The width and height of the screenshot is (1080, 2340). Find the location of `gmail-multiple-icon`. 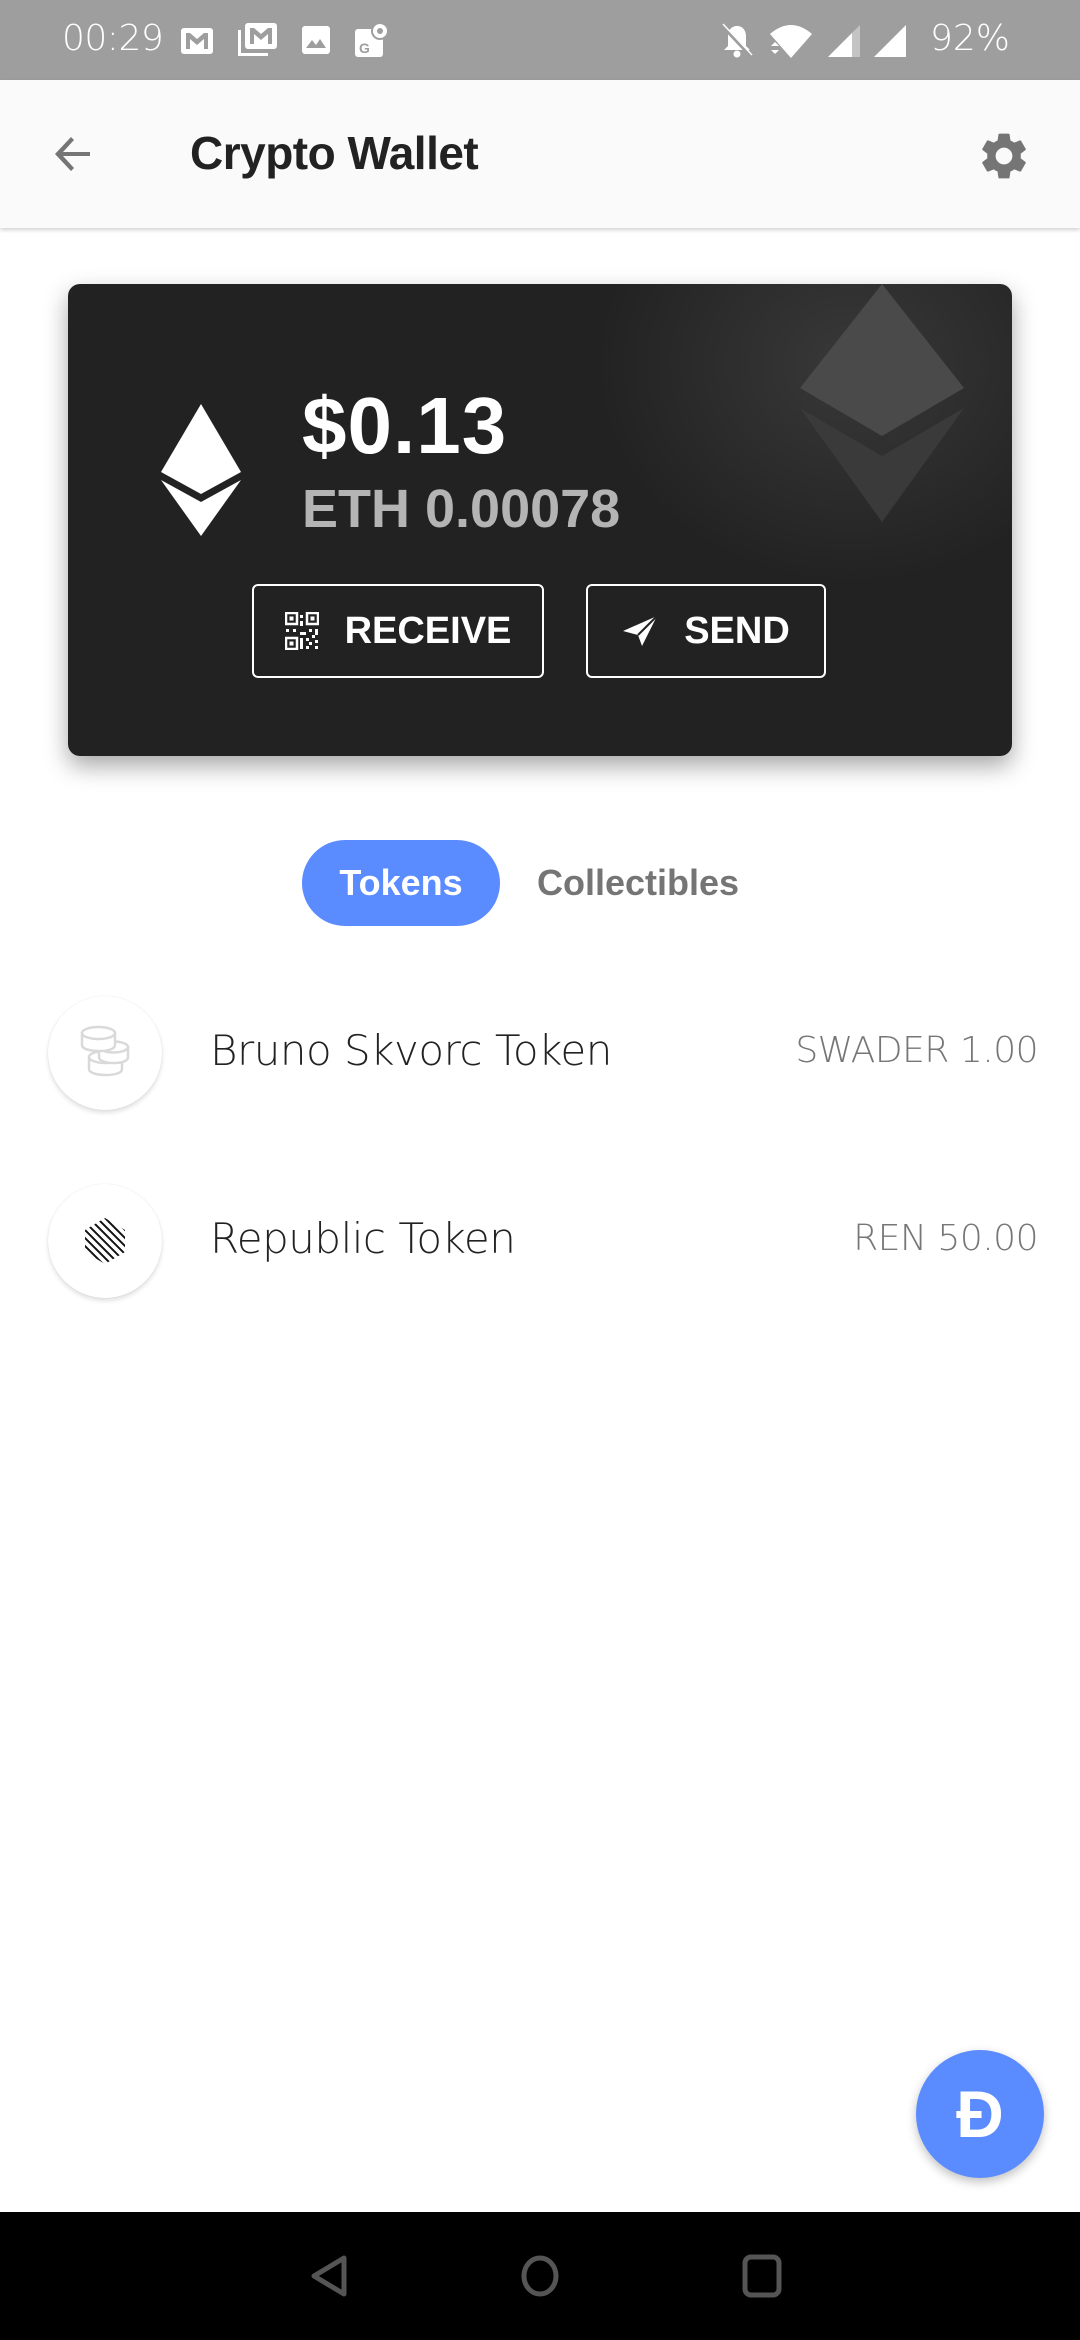

gmail-multiple-icon is located at coordinates (257, 39).